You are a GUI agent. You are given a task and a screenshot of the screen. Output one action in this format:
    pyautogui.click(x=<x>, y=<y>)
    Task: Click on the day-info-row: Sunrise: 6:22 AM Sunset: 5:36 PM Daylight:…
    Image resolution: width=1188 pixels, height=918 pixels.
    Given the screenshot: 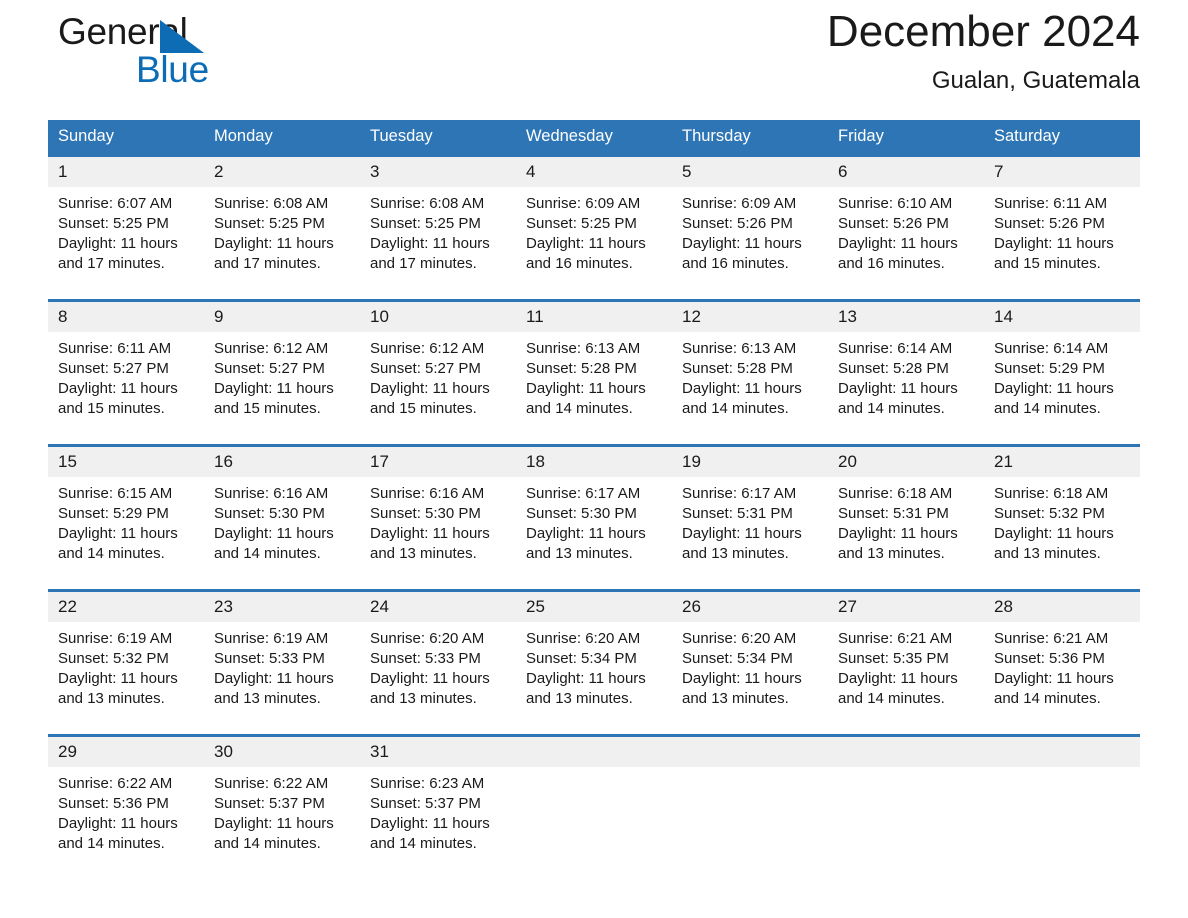 What is the action you would take?
    pyautogui.click(x=594, y=818)
    